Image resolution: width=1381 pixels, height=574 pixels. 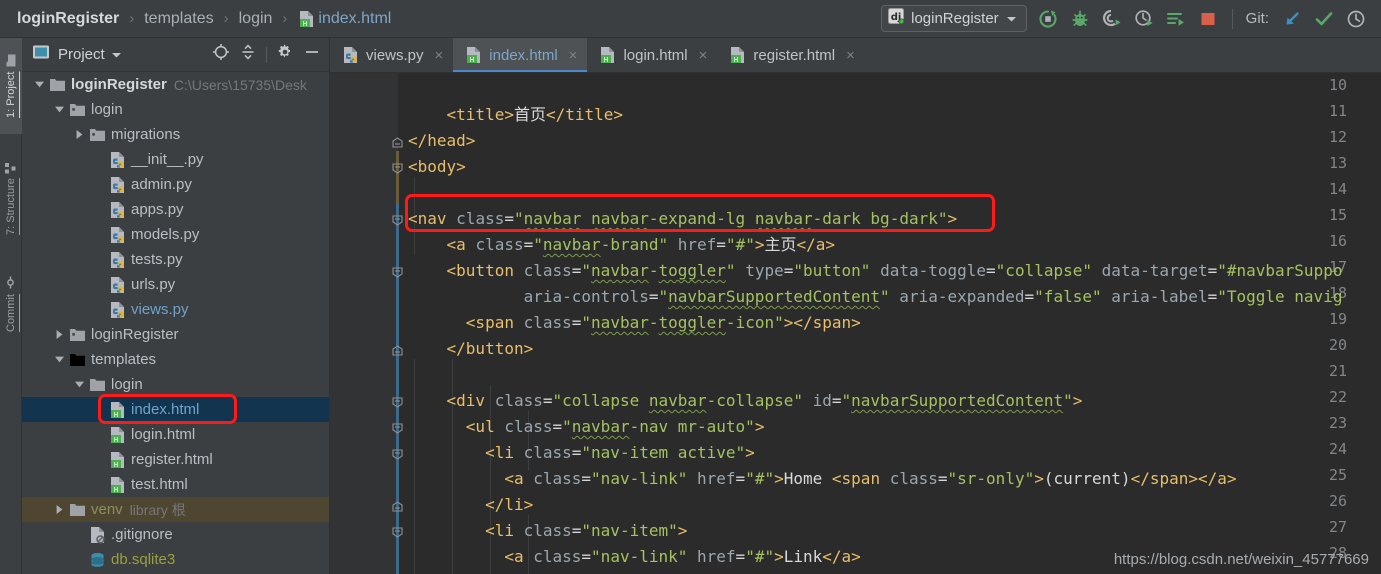 What do you see at coordinates (1208, 19) in the screenshot?
I see `stop-button` at bounding box center [1208, 19].